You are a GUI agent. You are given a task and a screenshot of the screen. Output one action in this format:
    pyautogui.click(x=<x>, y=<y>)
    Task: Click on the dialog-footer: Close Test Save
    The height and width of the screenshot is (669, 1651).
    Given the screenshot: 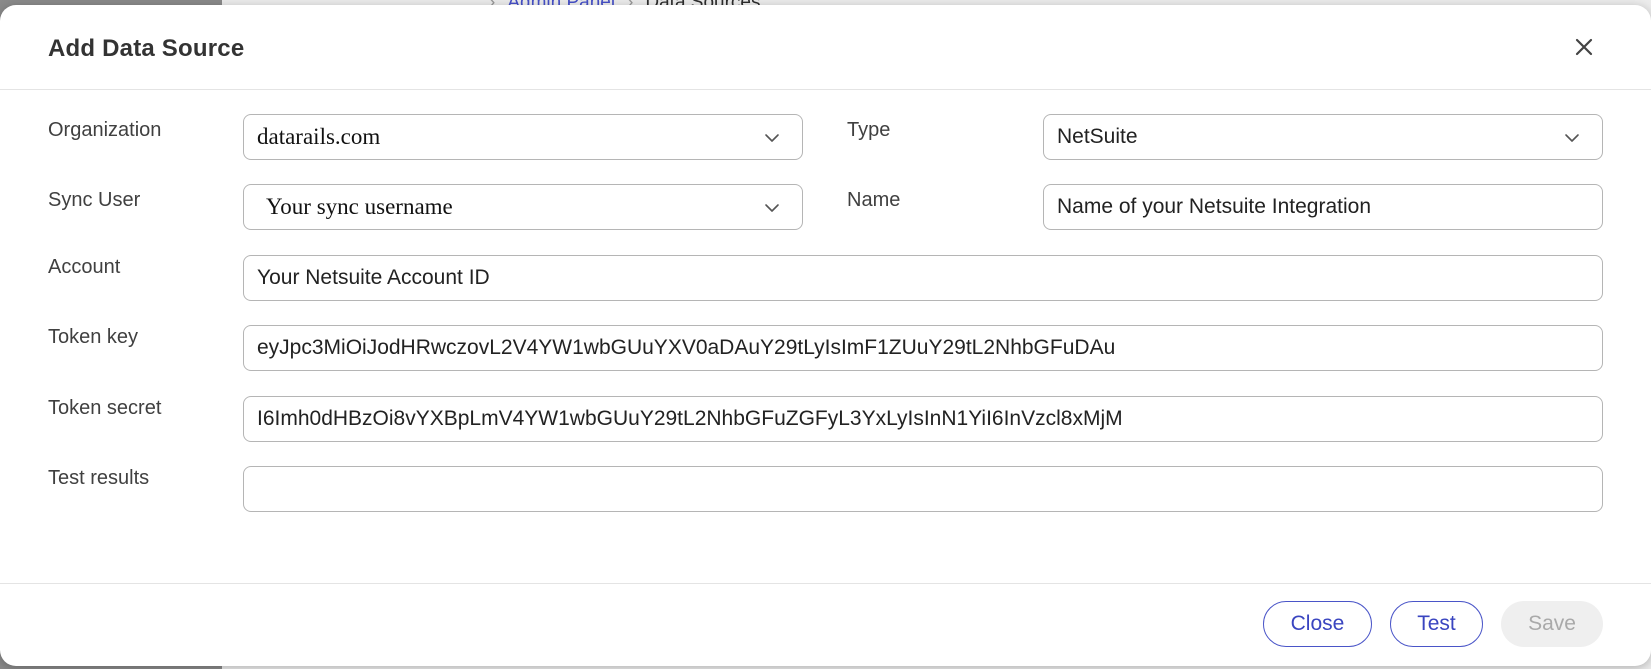 What is the action you would take?
    pyautogui.click(x=825, y=624)
    